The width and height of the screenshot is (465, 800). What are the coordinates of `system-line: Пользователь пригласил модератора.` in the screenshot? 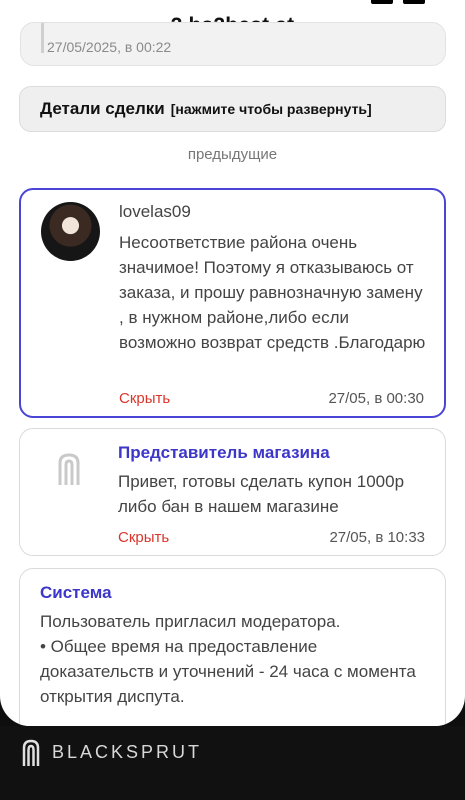 It's located at (190, 621).